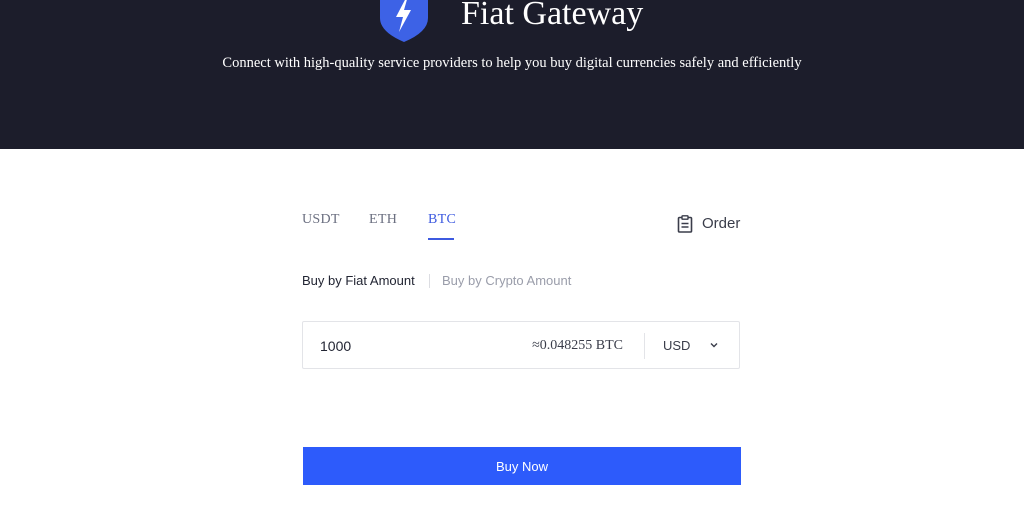  What do you see at coordinates (721, 223) in the screenshot?
I see `order-label: Order` at bounding box center [721, 223].